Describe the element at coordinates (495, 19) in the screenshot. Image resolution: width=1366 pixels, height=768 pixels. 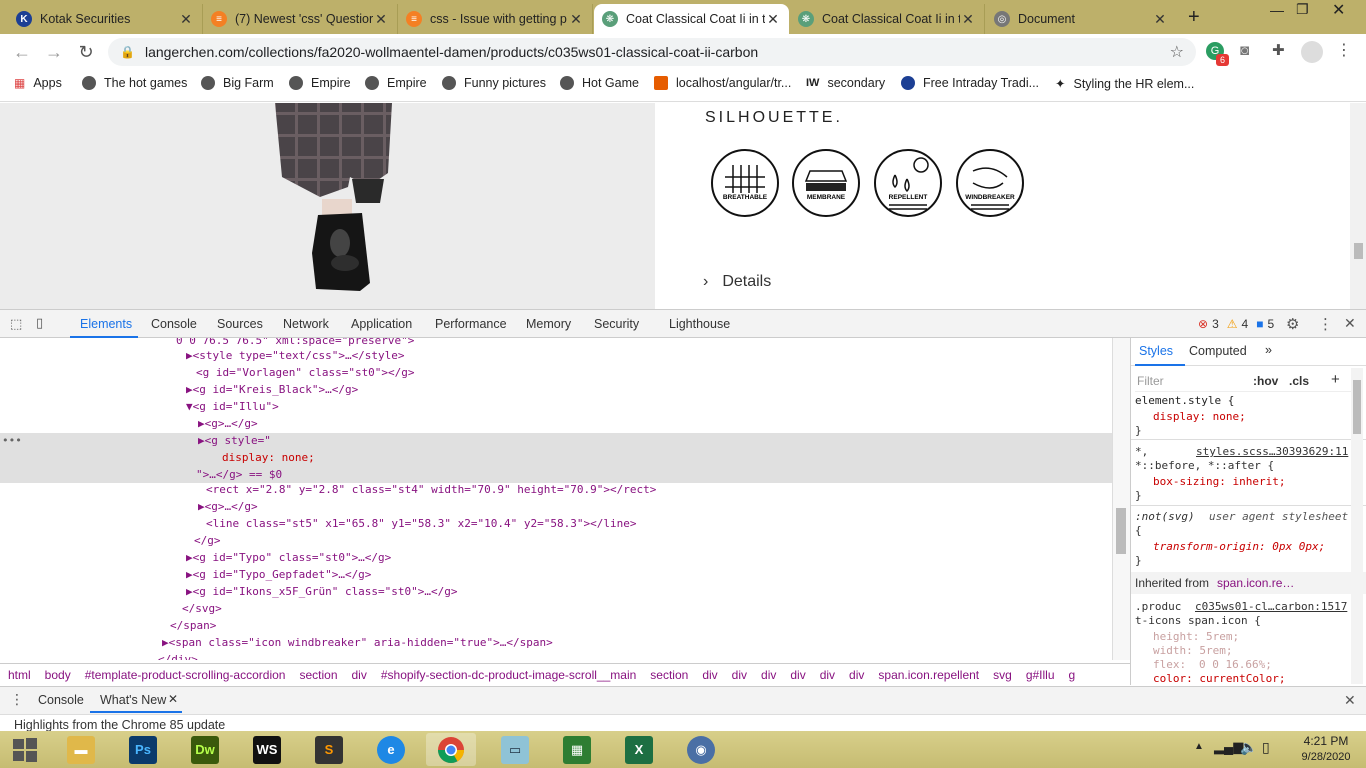
I see `browser-tab: ≡ css - Issue with getting p ✕` at that location.